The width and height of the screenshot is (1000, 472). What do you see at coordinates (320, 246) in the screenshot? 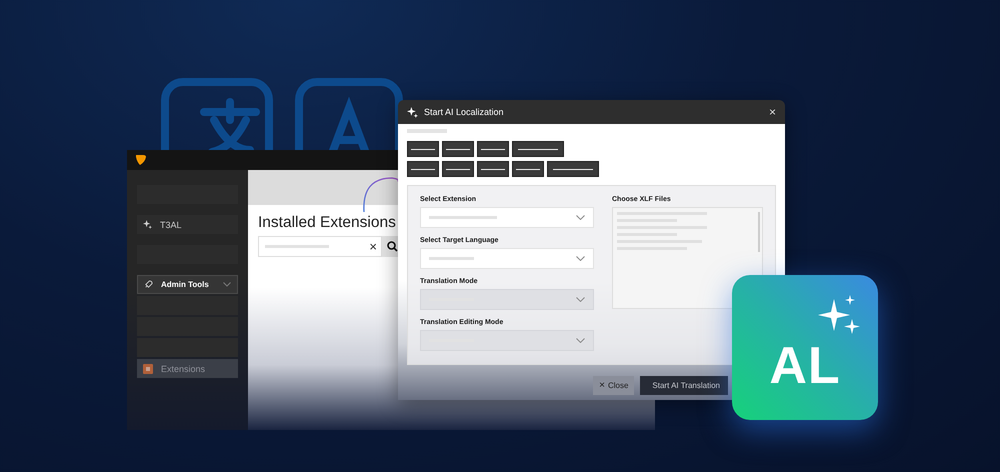
I see `search-field: ×` at bounding box center [320, 246].